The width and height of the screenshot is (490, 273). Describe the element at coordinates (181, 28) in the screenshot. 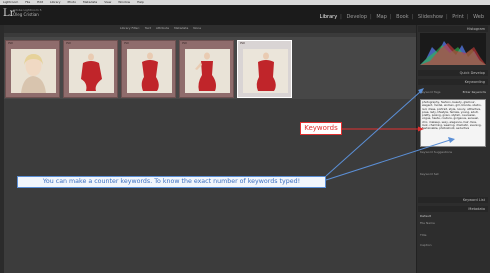

I see `filter-metadata-tab: Metadata` at that location.